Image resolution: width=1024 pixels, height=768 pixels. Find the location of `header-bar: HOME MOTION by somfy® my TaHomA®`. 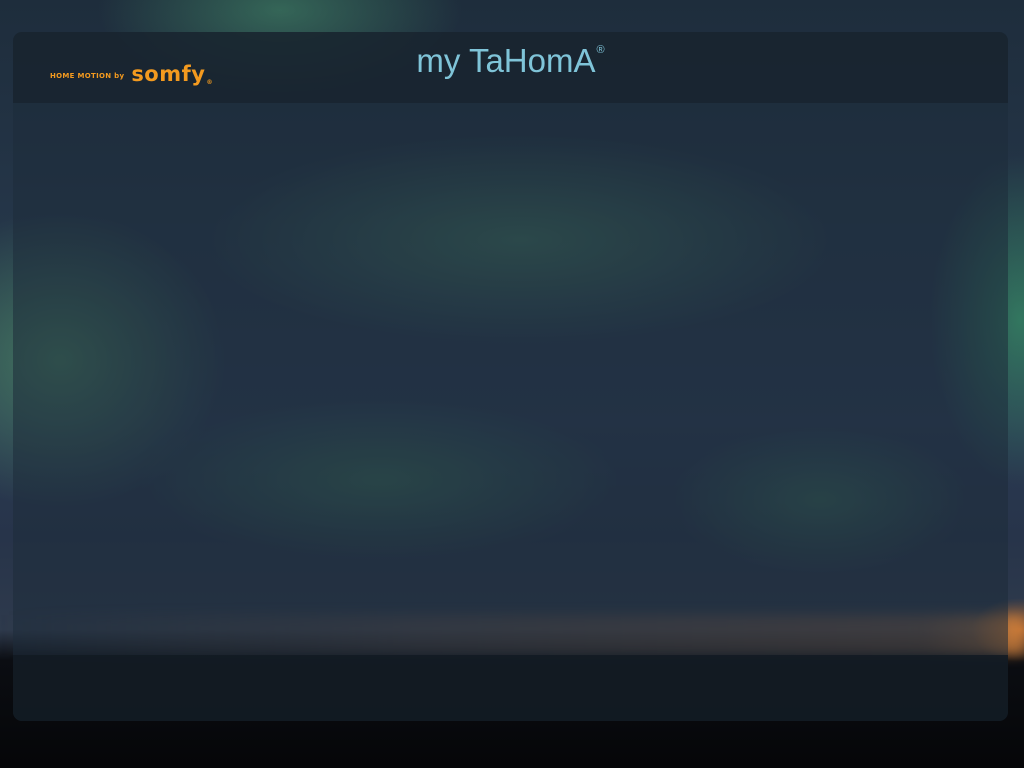

header-bar: HOME MOTION by somfy® my TaHomA® is located at coordinates (510, 67).